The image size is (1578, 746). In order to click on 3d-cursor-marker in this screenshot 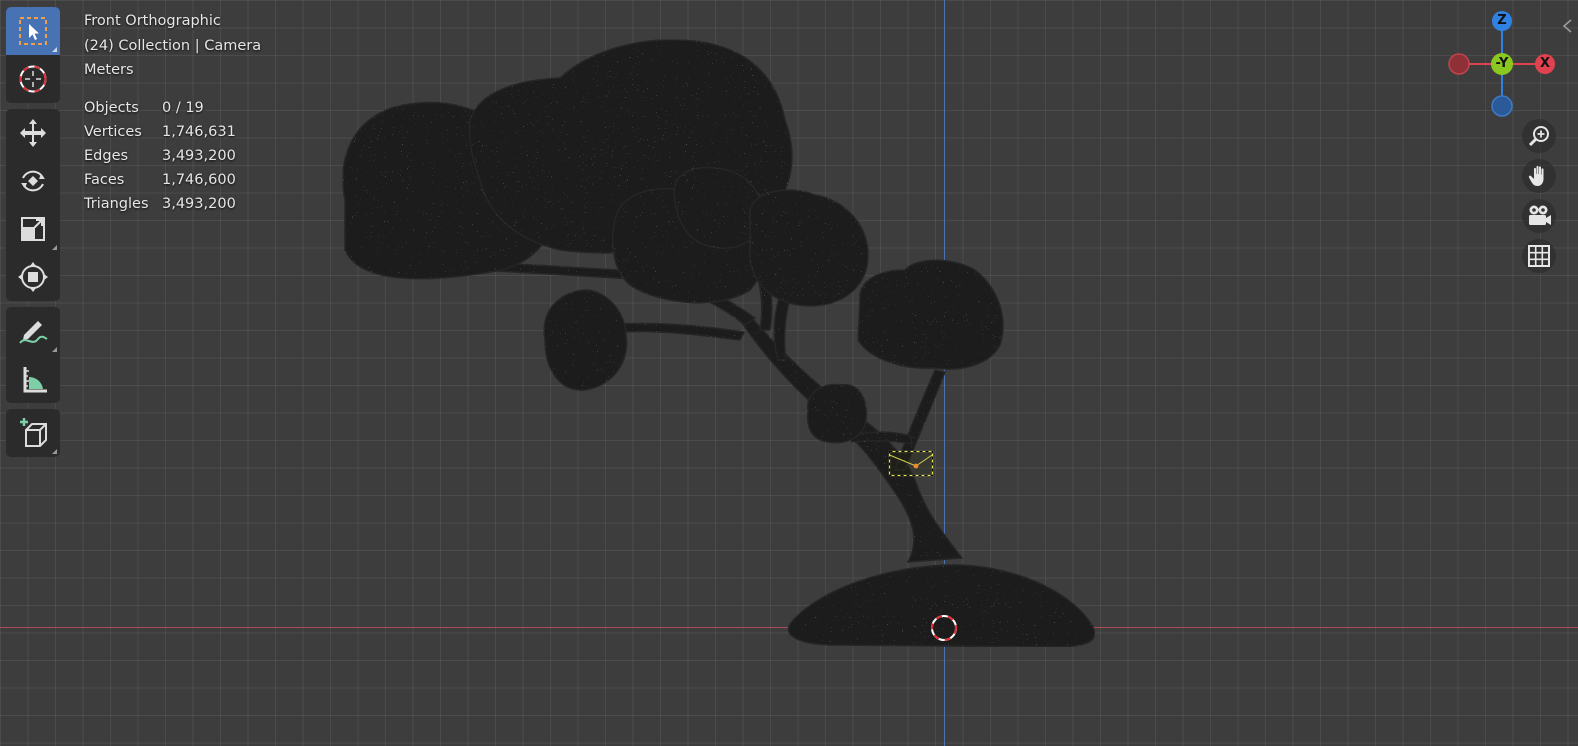, I will do `click(944, 628)`.